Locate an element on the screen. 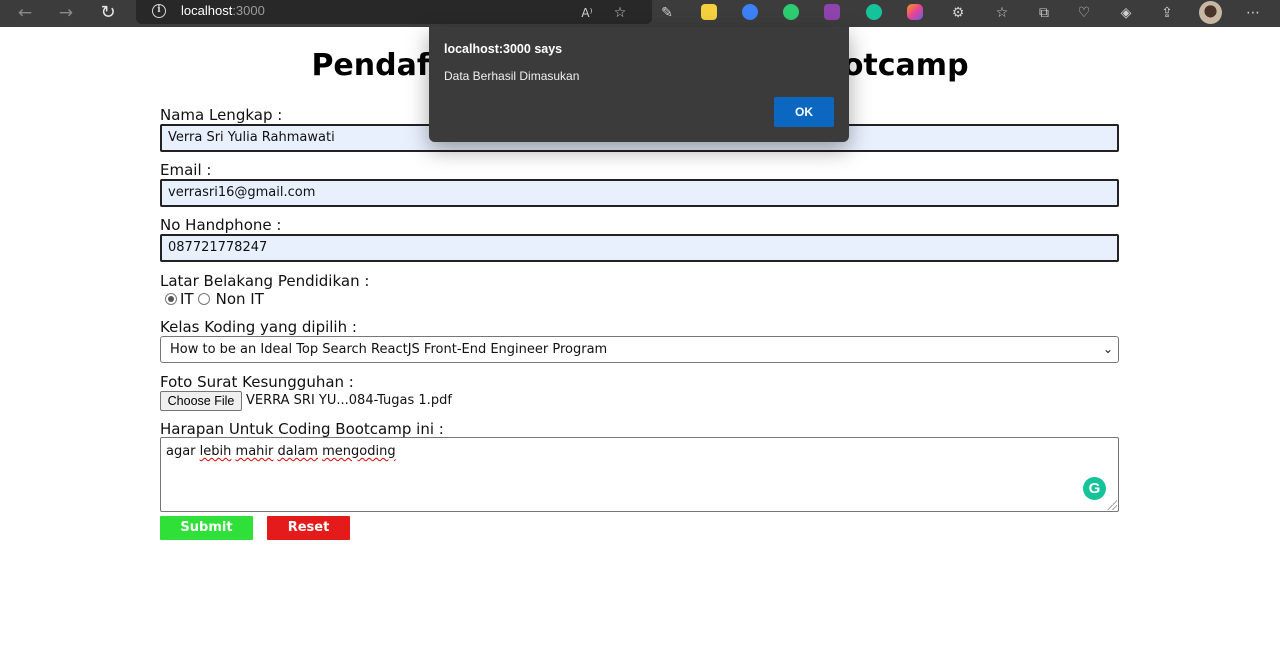 This screenshot has height=666, width=1280. foto-label: Foto Surat Kesungguhan : is located at coordinates (257, 382).